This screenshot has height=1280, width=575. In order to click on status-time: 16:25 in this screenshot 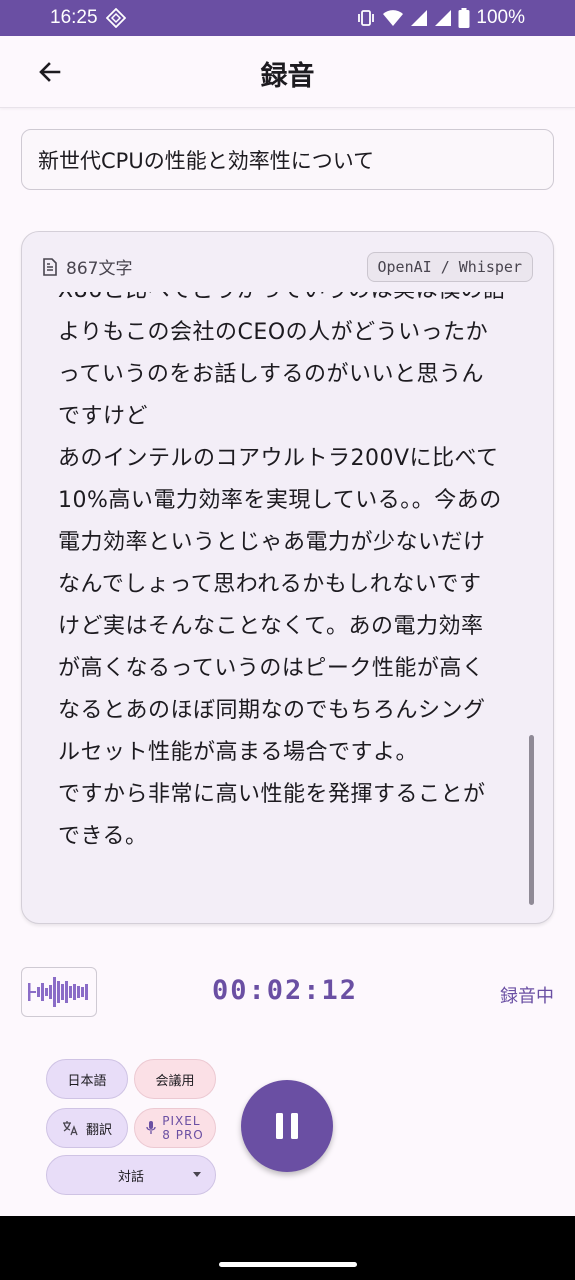, I will do `click(74, 17)`.